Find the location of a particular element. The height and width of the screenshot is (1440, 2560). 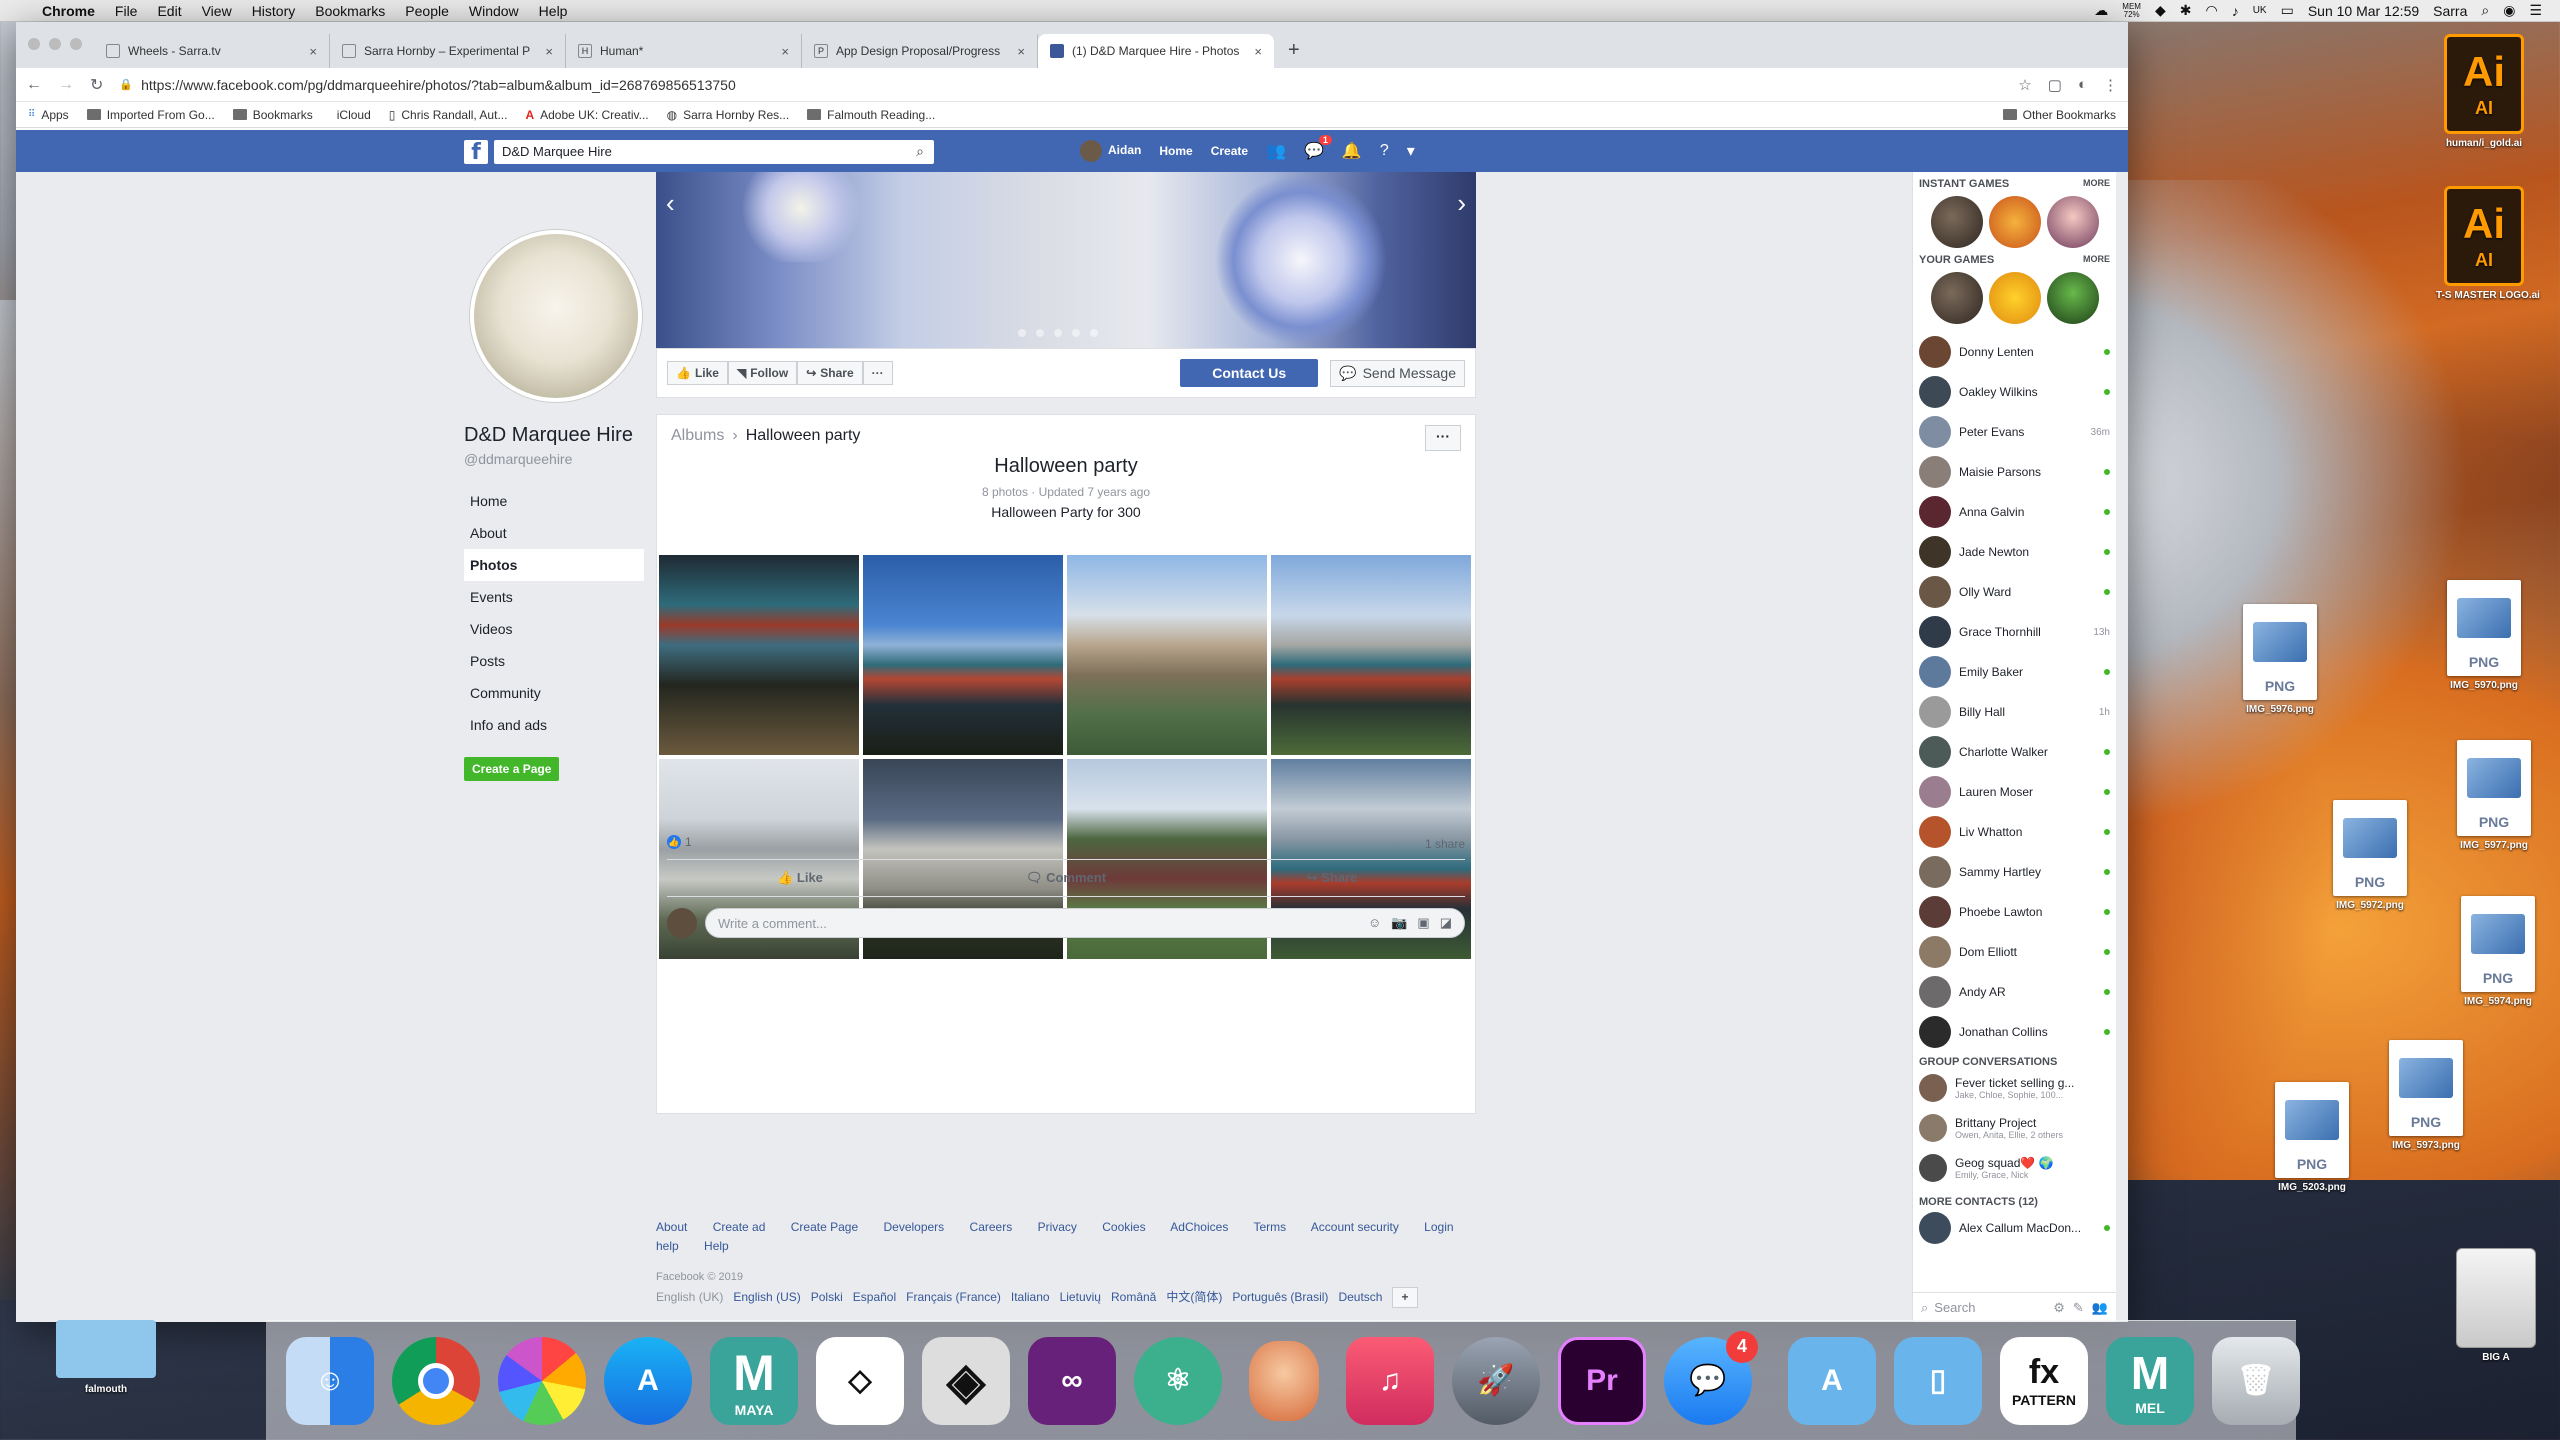

gear-icon: ⚙ is located at coordinates (2059, 1308).